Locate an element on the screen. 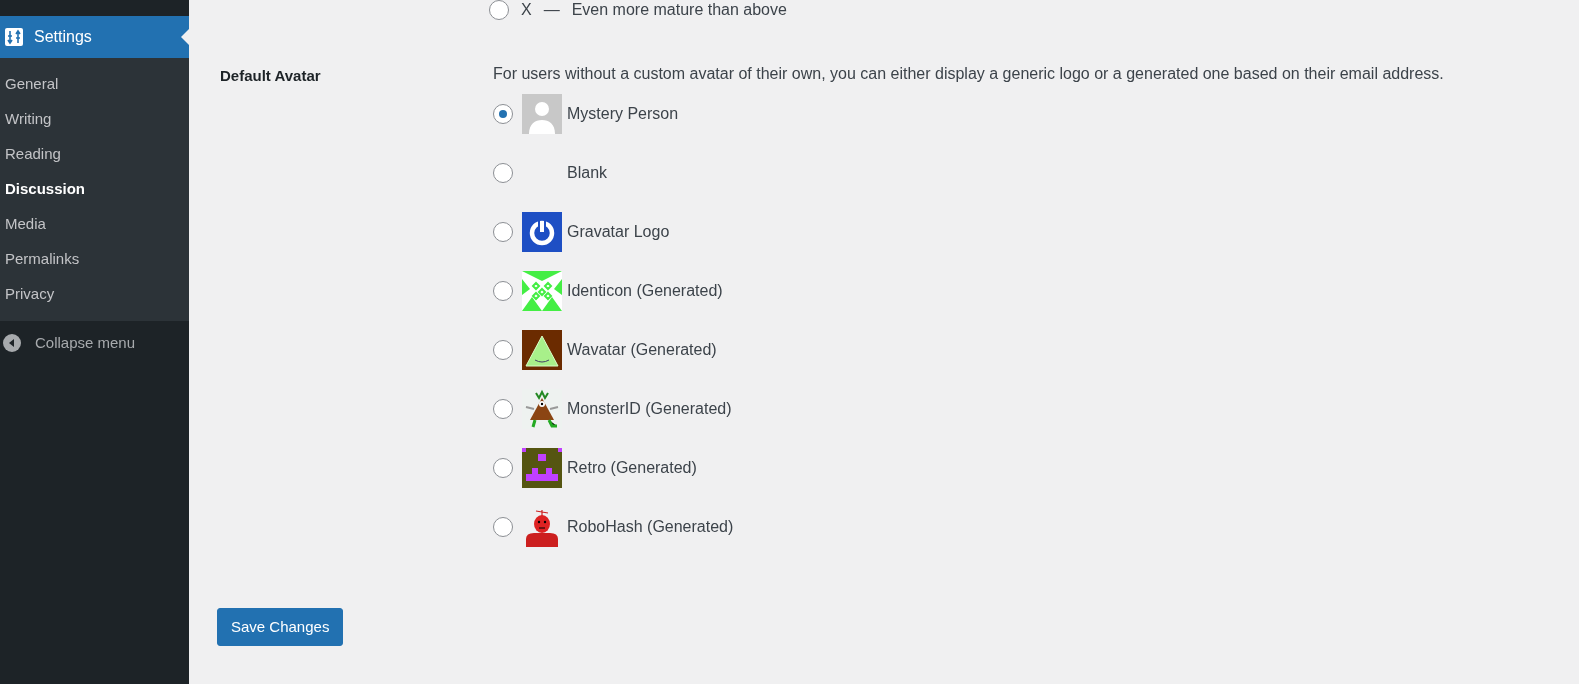  option-label: Retro (Generated) is located at coordinates (632, 468).